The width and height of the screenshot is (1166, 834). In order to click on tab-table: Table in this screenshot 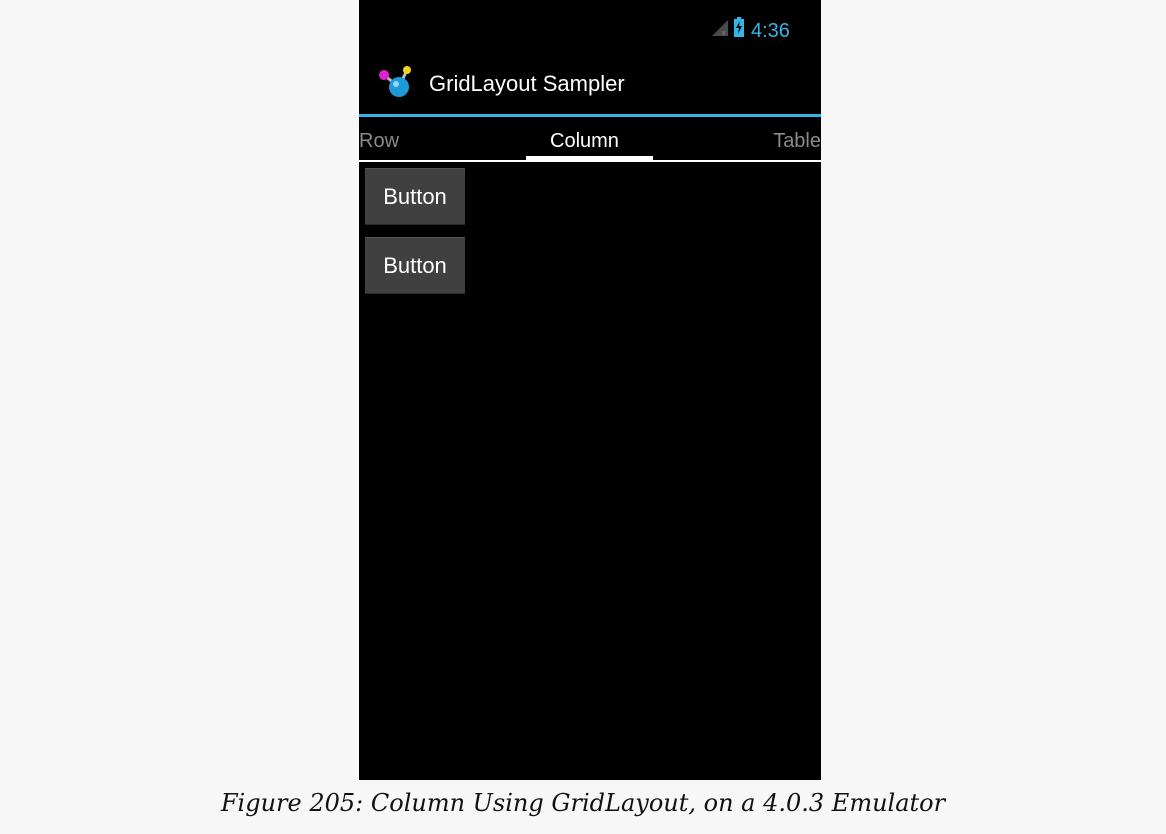, I will do `click(797, 141)`.